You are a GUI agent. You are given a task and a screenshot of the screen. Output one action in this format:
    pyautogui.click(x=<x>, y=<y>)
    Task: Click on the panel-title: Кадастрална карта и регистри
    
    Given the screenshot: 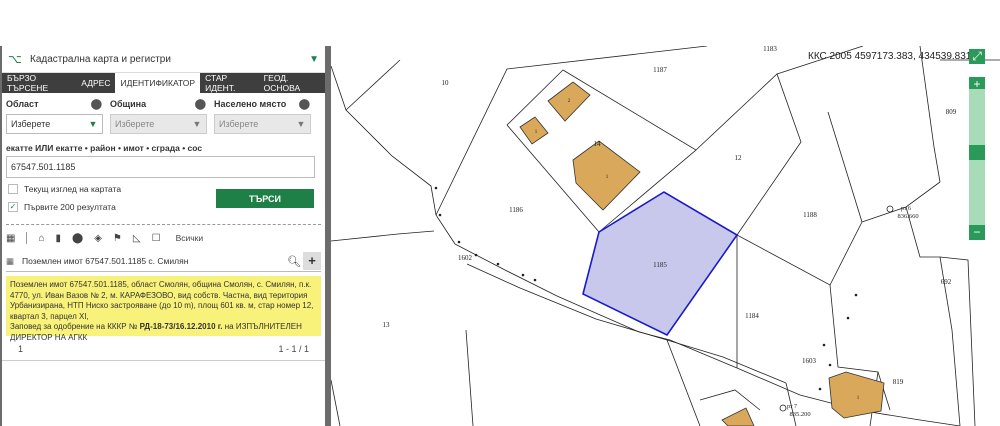 What is the action you would take?
    pyautogui.click(x=100, y=59)
    